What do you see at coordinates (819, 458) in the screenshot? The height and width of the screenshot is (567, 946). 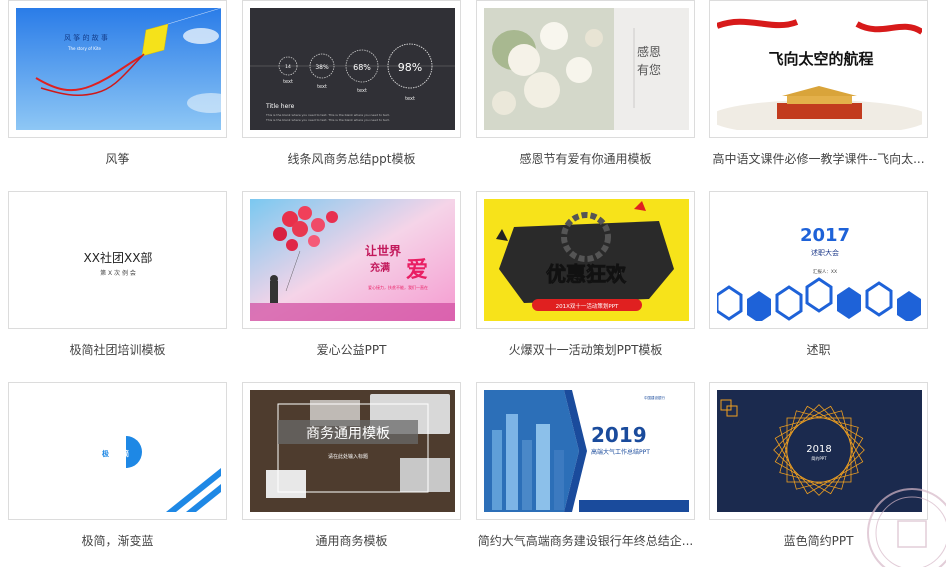 I see `thumb-subtitle: 简约PPT` at bounding box center [819, 458].